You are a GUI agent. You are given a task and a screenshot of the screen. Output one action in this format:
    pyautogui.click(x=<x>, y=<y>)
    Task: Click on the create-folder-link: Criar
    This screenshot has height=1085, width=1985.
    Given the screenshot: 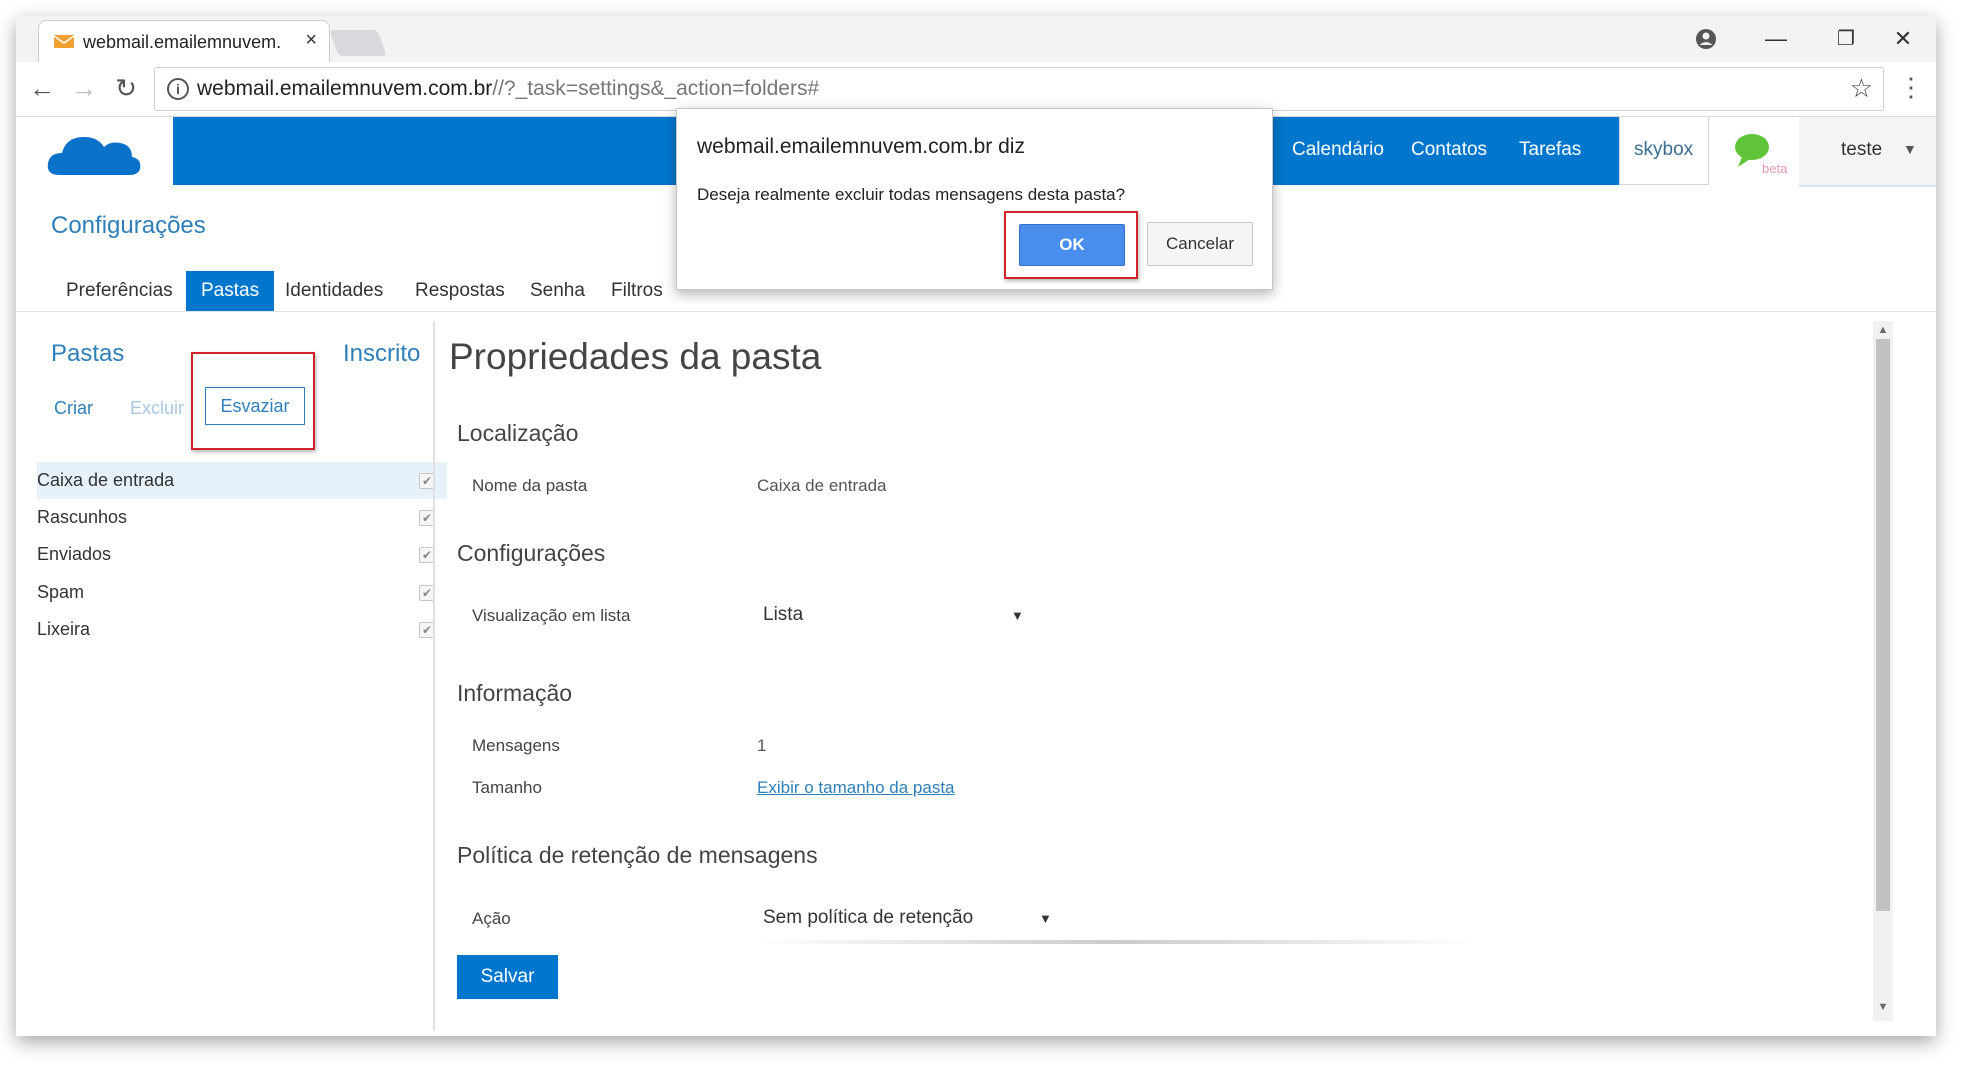 What is the action you would take?
    pyautogui.click(x=73, y=408)
    